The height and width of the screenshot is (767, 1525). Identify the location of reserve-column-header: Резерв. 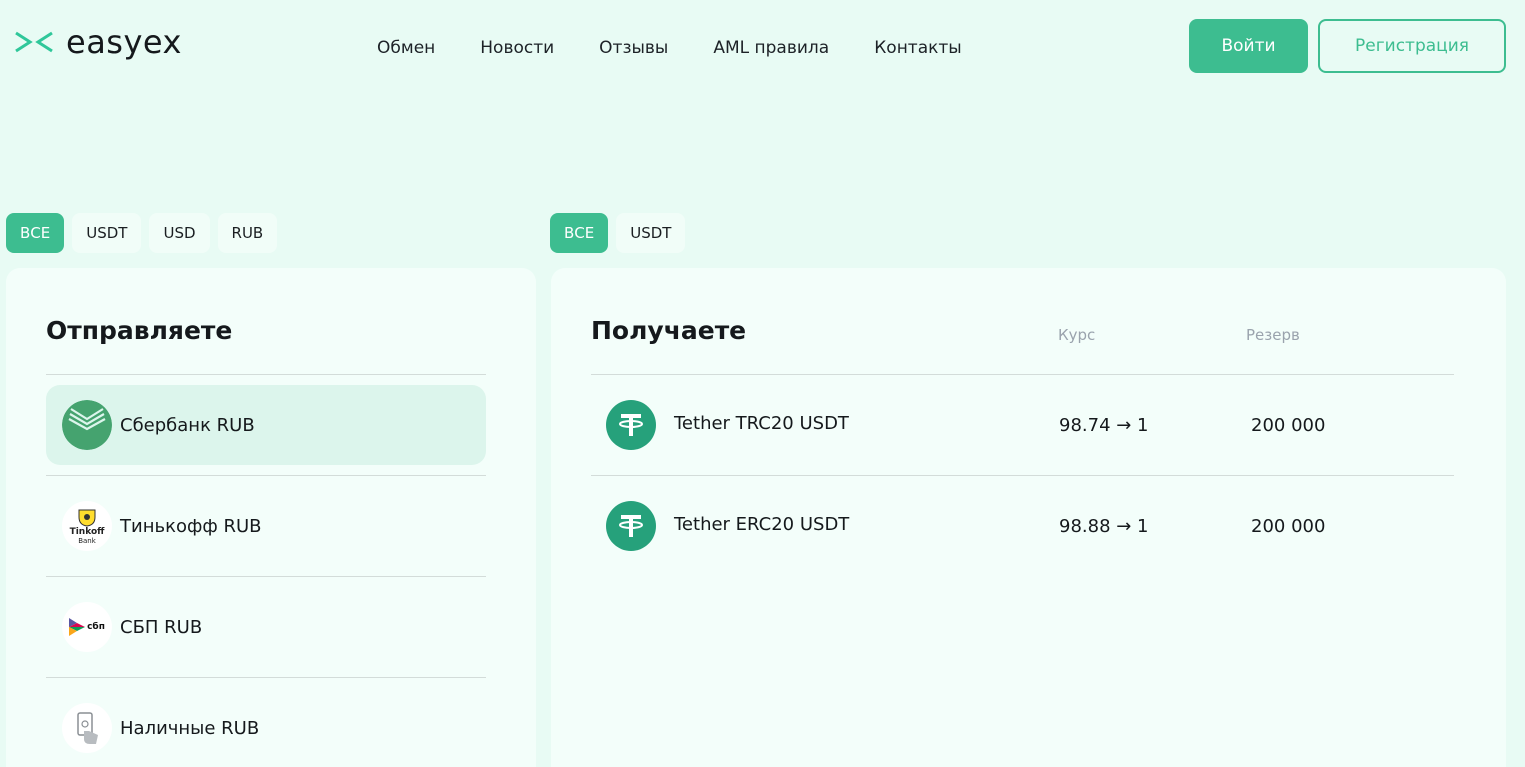
(1273, 335).